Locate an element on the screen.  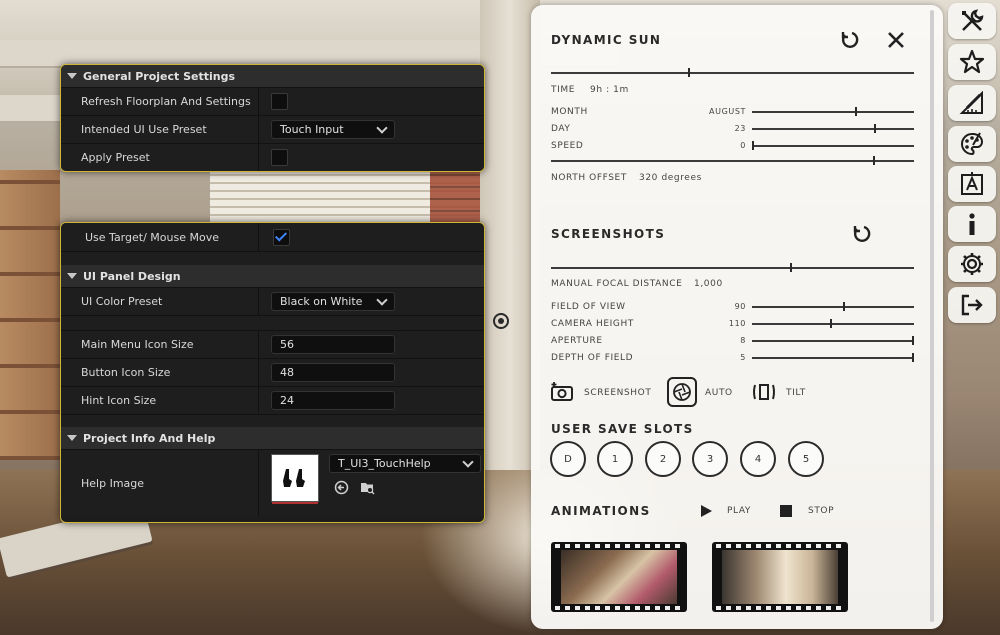
save-slot-1: 1 is located at coordinates (615, 459).